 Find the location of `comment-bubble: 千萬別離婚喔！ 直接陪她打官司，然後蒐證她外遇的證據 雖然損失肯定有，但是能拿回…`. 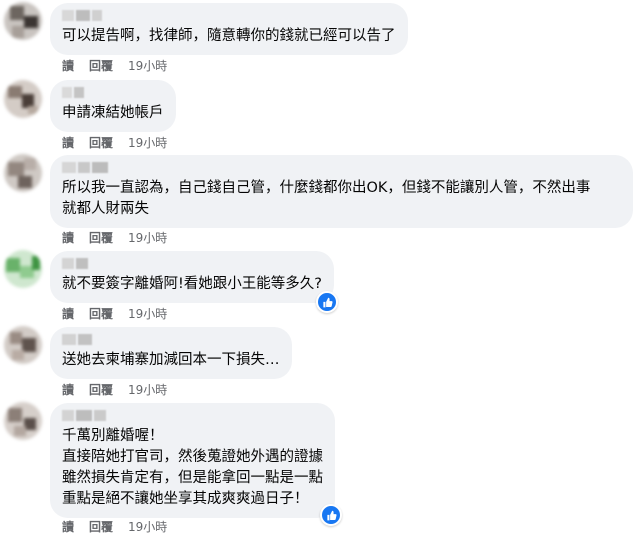

comment-bubble: 千萬別離婚喔！ 直接陪她打官司，然後蒐證她外遇的證據 雖然損失肯定有，但是能拿回… is located at coordinates (192, 460).